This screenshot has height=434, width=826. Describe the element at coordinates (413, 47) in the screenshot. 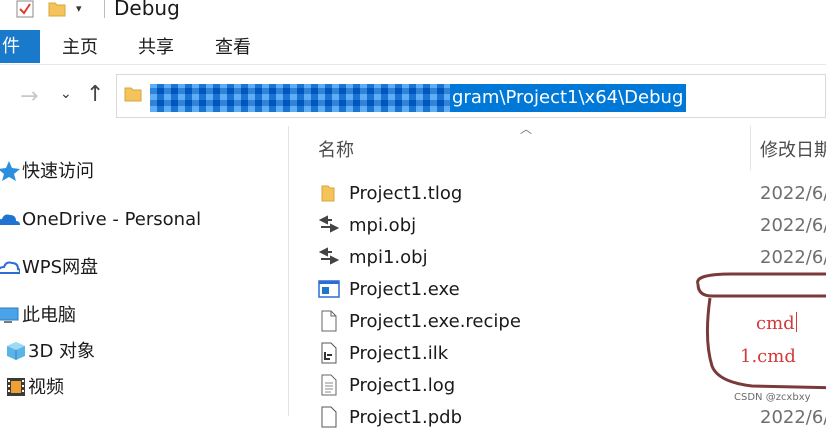

I see `ribbon-tabs` at that location.